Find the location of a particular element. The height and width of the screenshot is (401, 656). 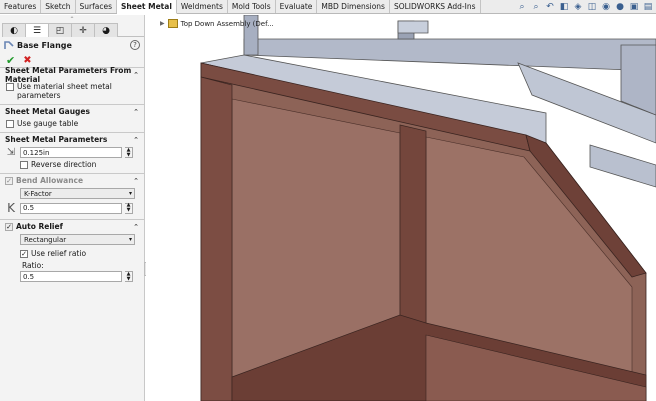

cancel-x-icon: ✖ is located at coordinates (27, 60).